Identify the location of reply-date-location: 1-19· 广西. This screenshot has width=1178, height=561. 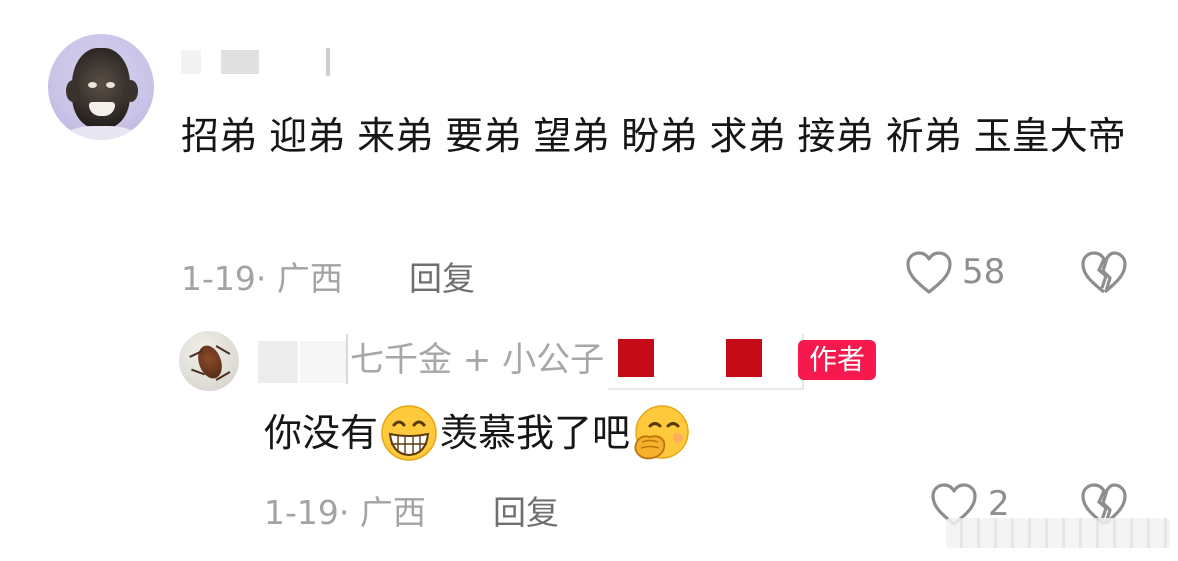
(345, 512).